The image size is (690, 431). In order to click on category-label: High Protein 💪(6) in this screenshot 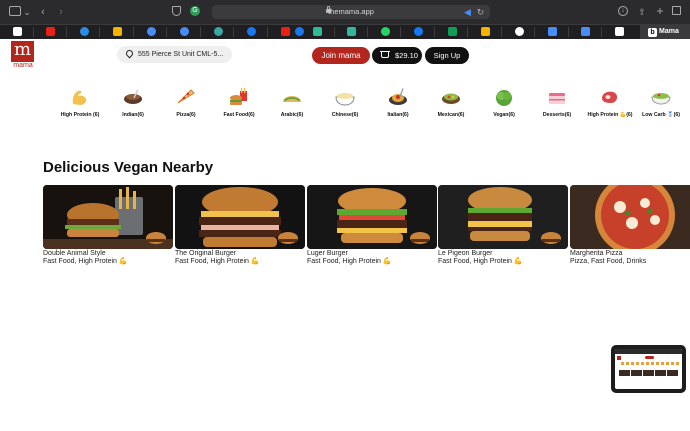, I will do `click(610, 115)`.